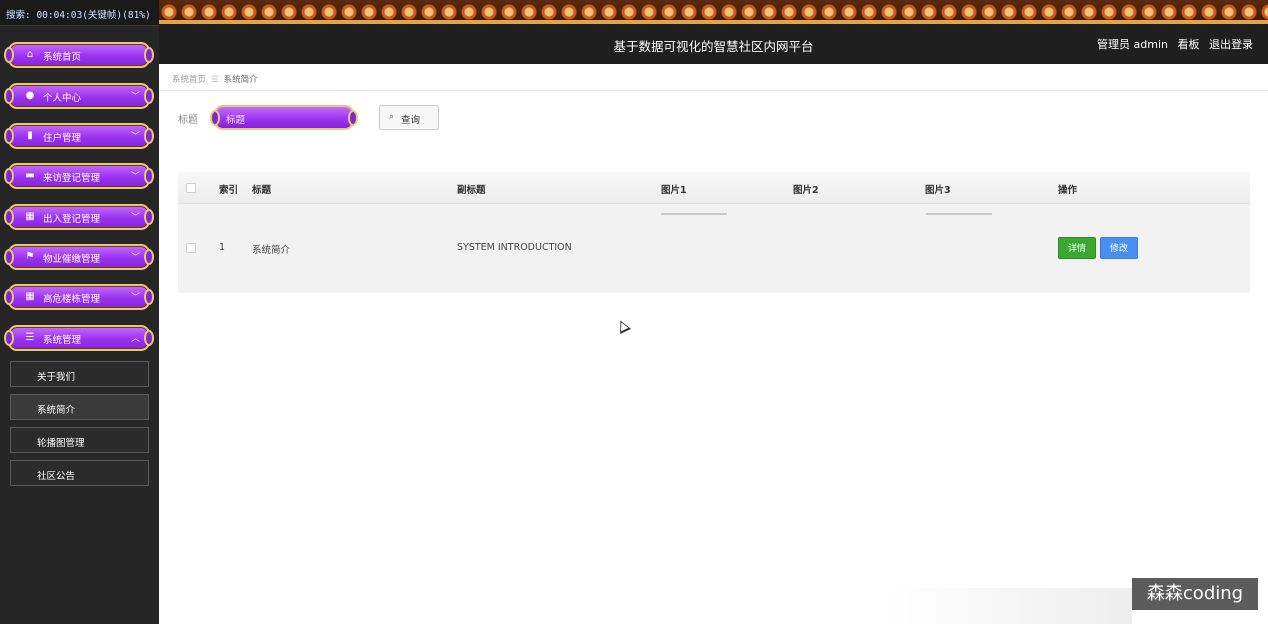 This screenshot has height=624, width=1268. I want to click on status-bar: 搜索: 00:04:03(关键帧)(81%), so click(79, 13).